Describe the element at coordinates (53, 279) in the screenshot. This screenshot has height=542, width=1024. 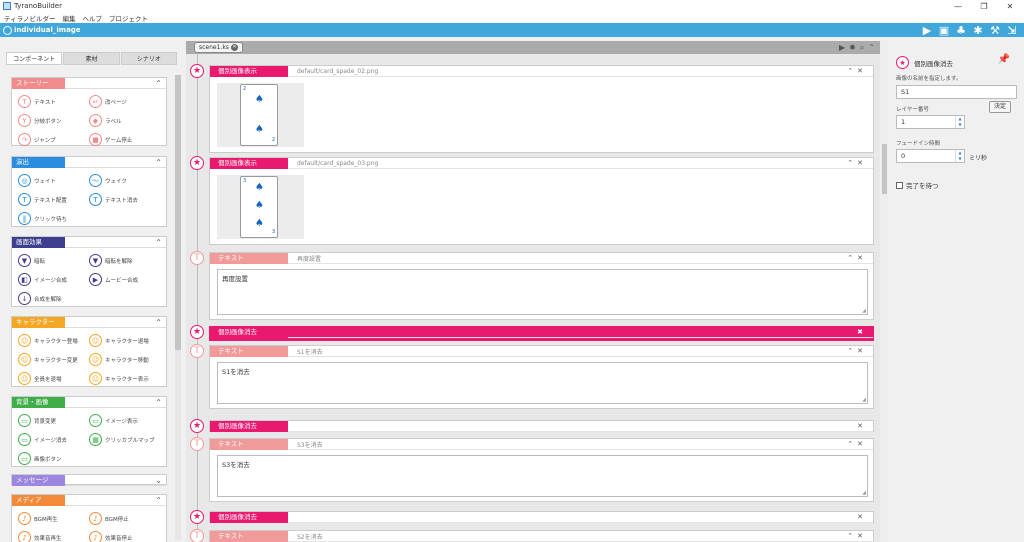
I see `component-item: ◧ イメージ合成` at that location.